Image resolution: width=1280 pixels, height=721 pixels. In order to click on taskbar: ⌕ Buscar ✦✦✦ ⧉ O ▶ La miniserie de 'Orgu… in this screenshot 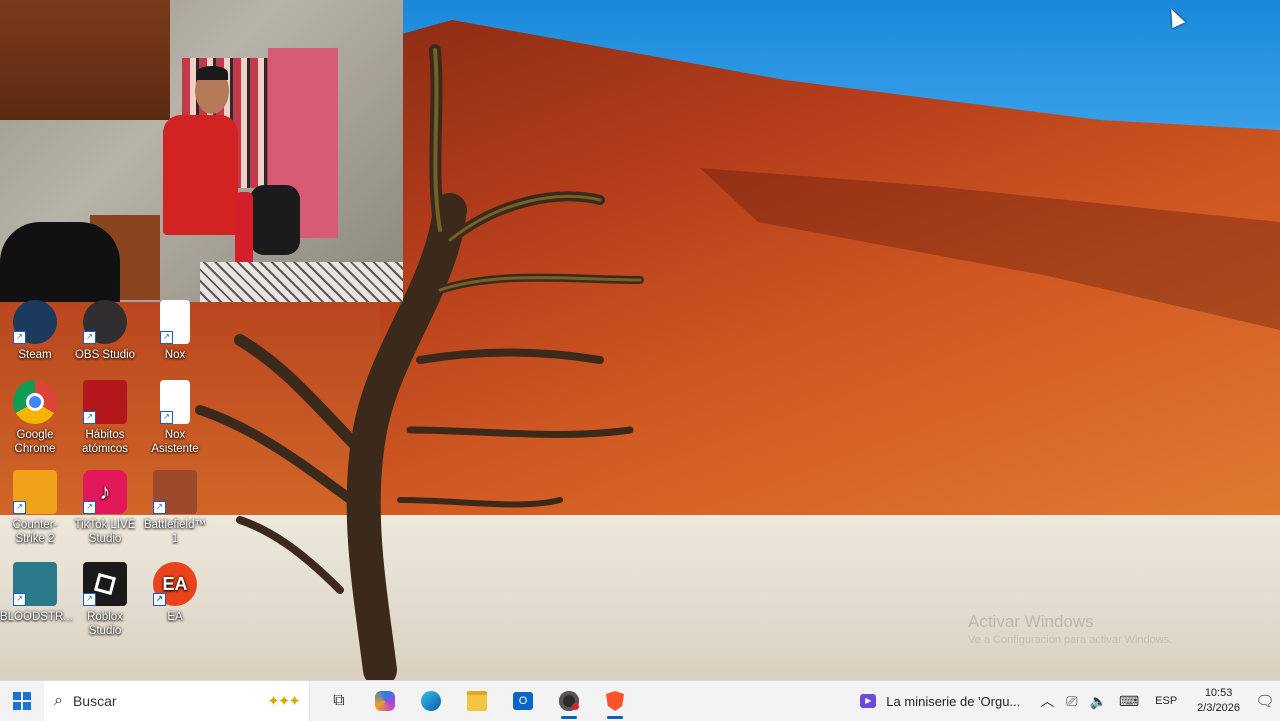, I will do `click(640, 700)`.